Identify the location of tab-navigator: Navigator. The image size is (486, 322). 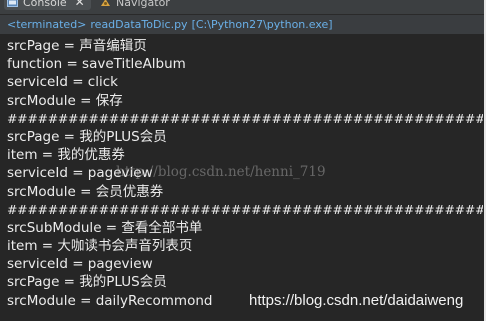
(135, 5).